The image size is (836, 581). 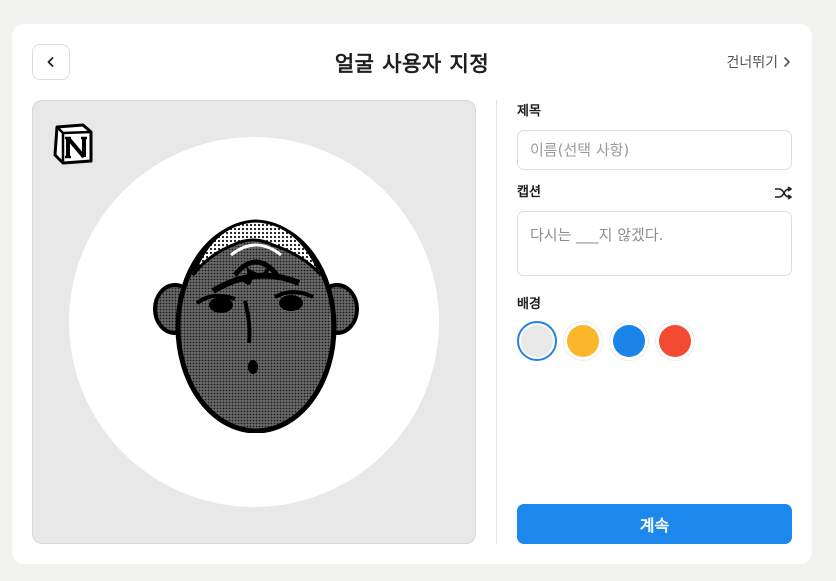 I want to click on color-swatch-yellow, so click(x=583, y=341).